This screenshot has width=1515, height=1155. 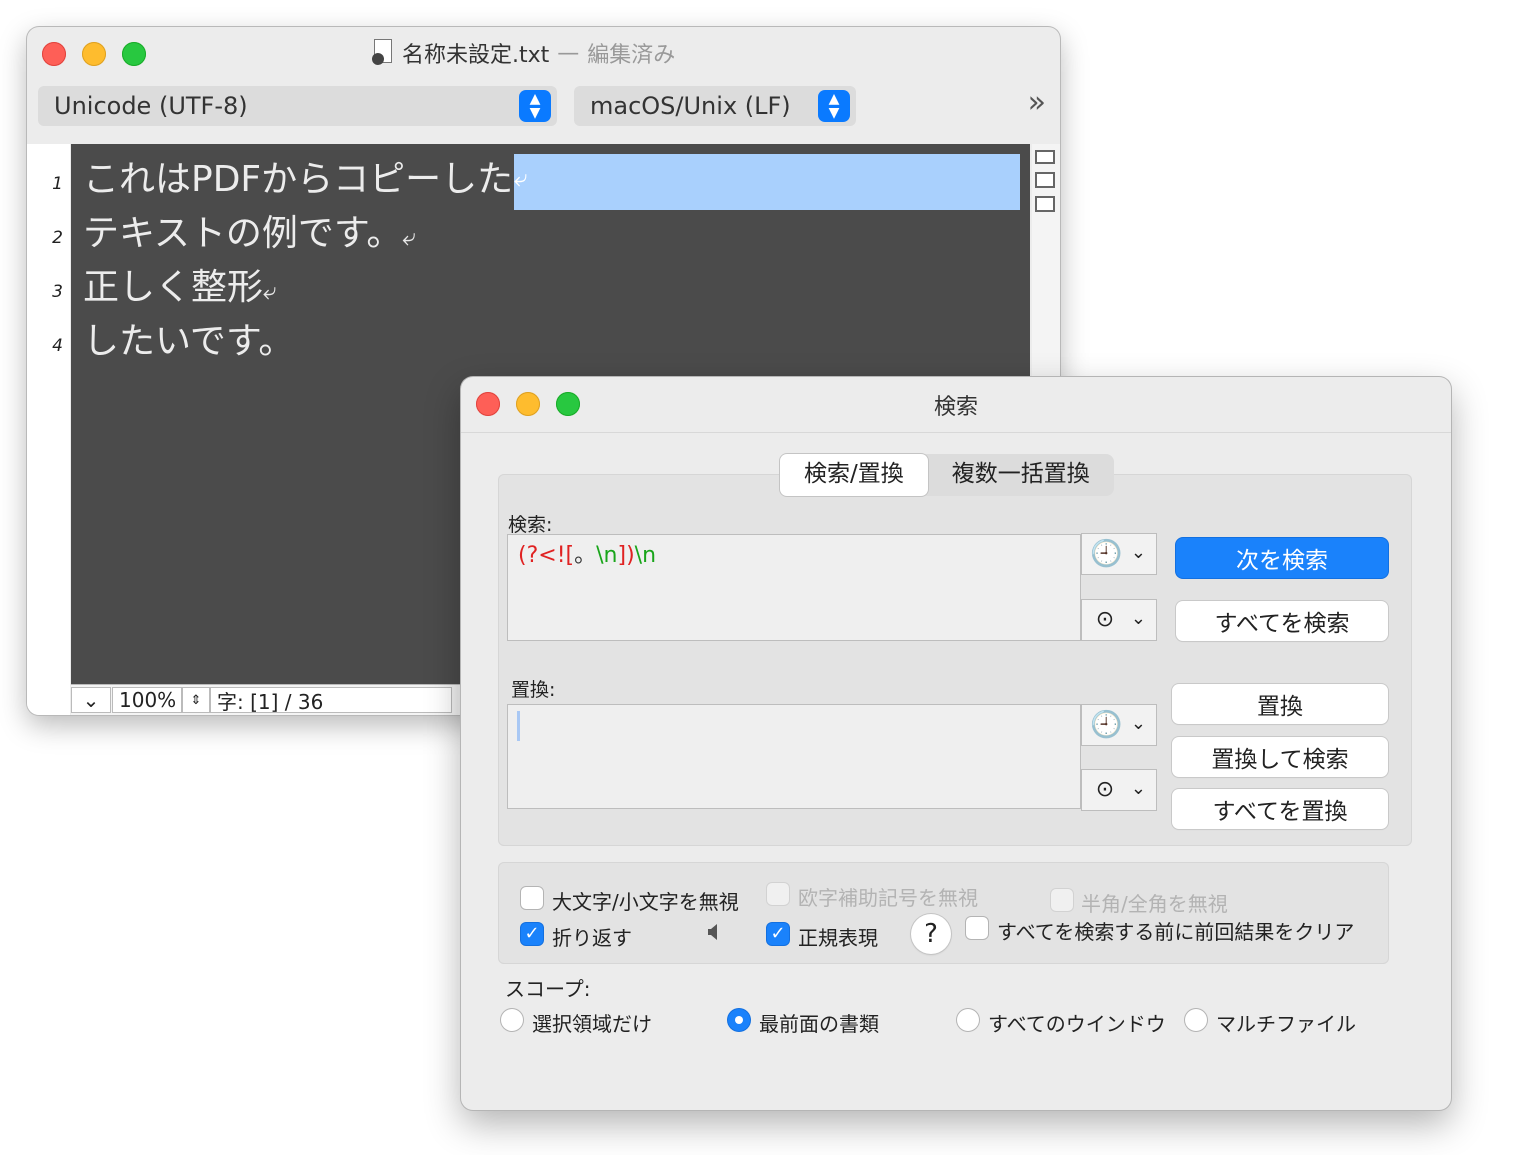 I want to click on mode-tabs: 検索/置換 複数一括置換, so click(x=947, y=475).